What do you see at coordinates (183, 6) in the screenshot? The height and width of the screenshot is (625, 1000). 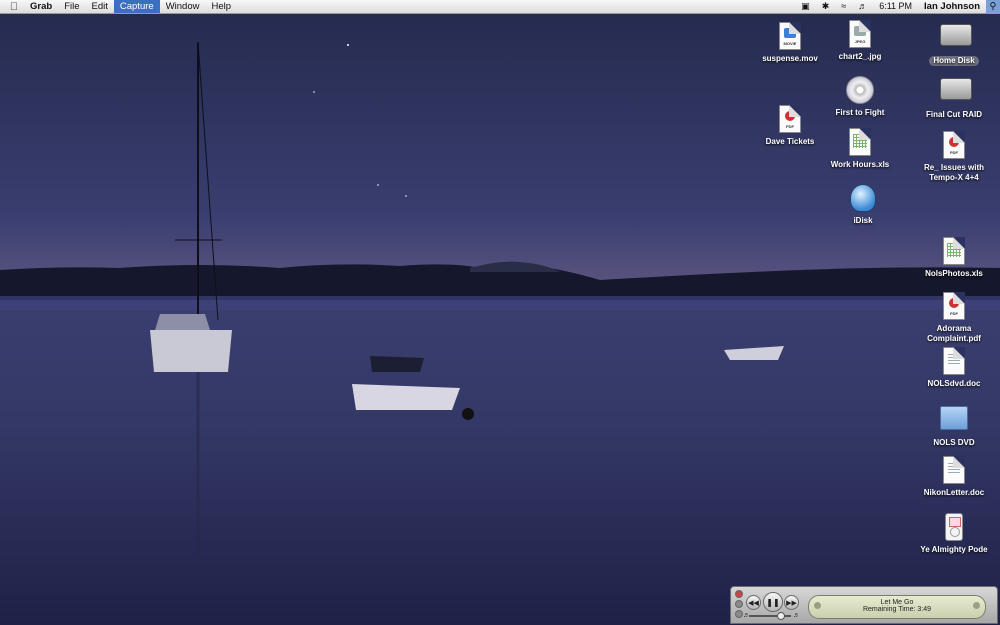 I see `menu-window: Window` at bounding box center [183, 6].